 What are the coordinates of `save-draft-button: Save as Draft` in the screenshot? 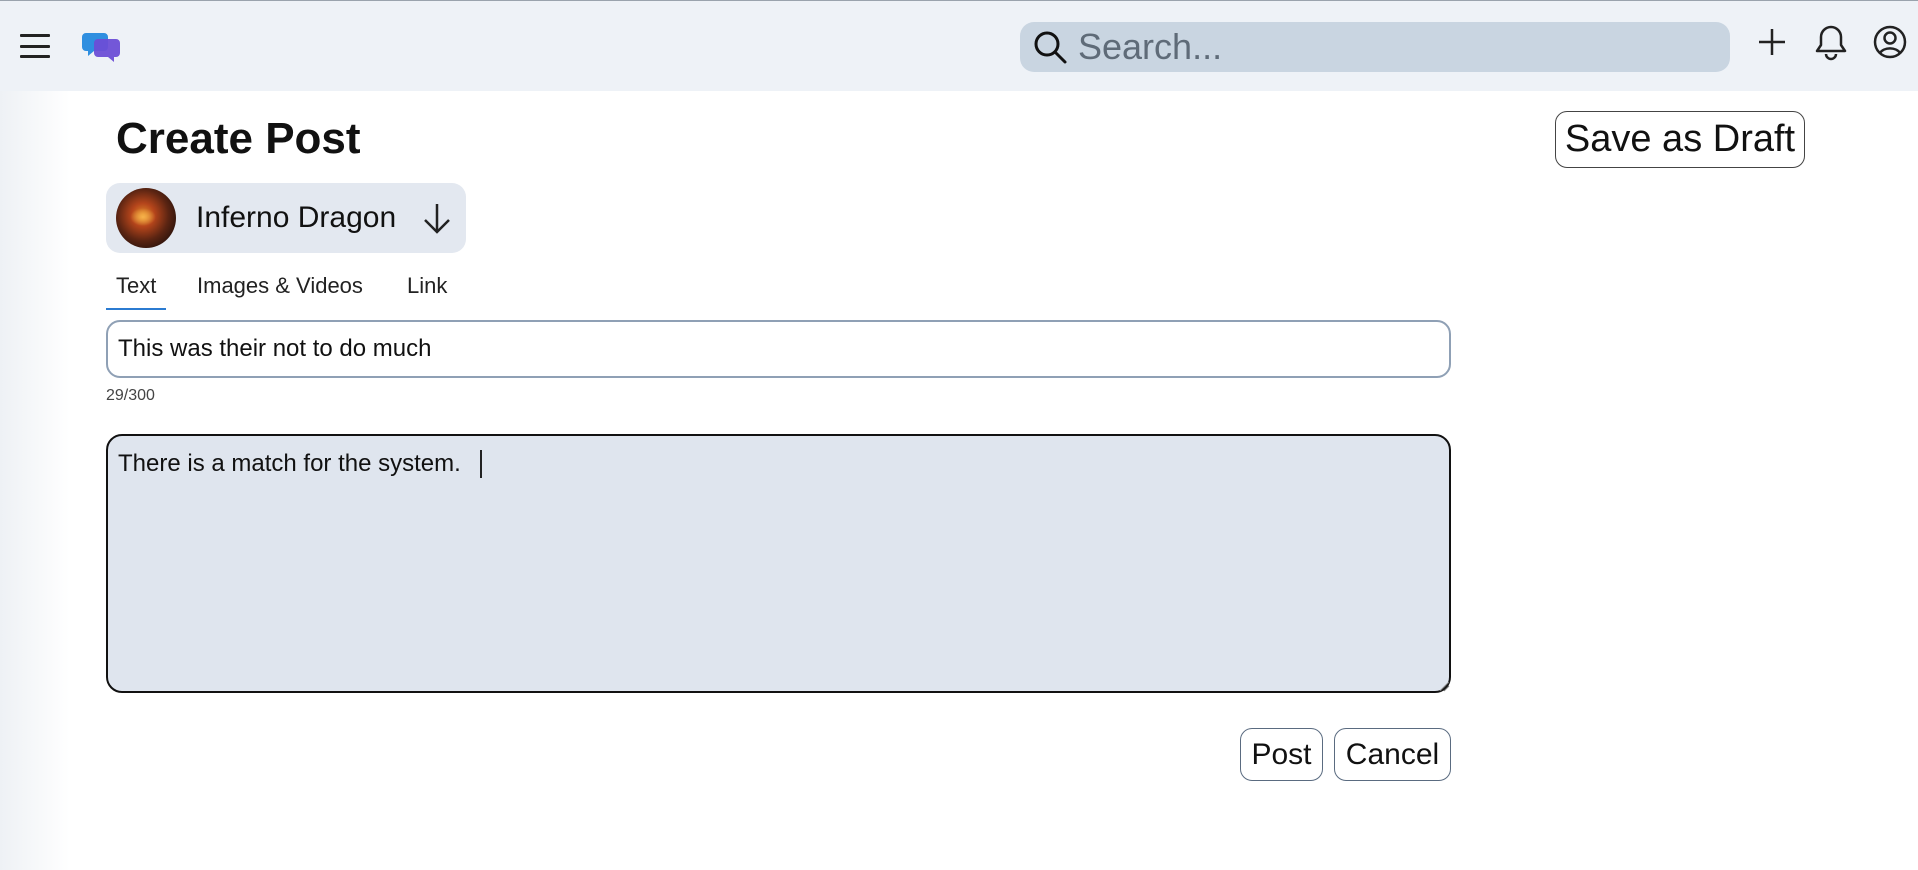 It's located at (1680, 139).